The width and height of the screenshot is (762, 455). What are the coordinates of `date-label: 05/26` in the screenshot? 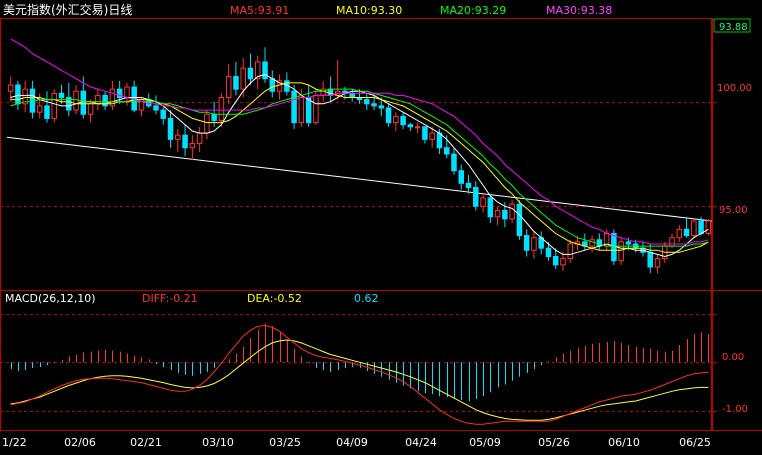 It's located at (554, 442).